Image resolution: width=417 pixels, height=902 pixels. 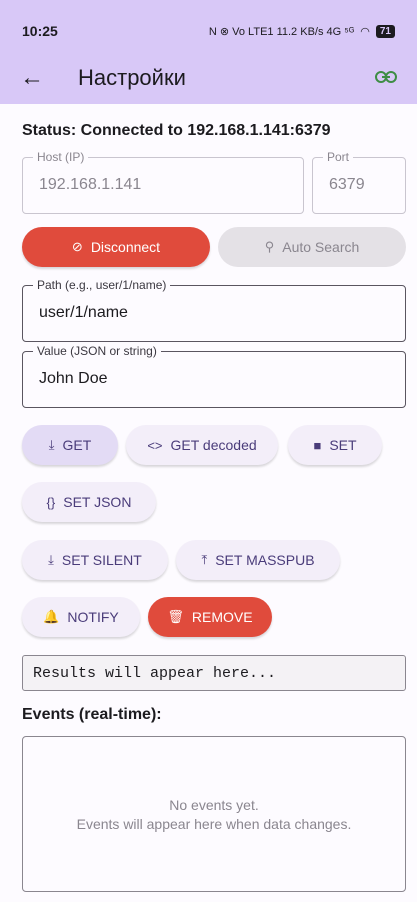 I want to click on system-status-bar: 10:25 N ⊗ Vo LTE1 11.2 KB/s 4G ⁵ᴳ ◠ 71, so click(x=208, y=31).